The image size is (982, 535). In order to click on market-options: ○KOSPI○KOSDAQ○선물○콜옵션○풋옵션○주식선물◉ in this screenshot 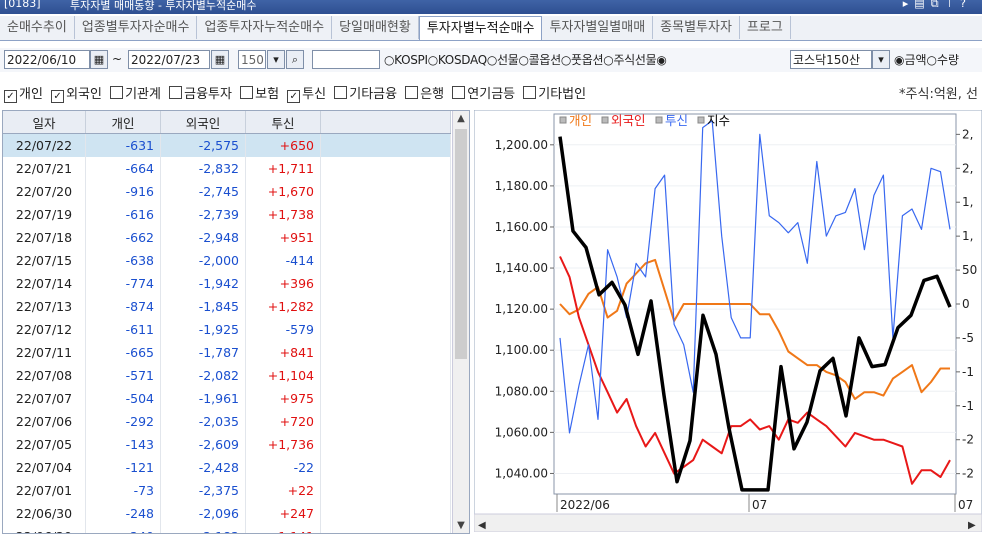, I will do `click(526, 59)`.